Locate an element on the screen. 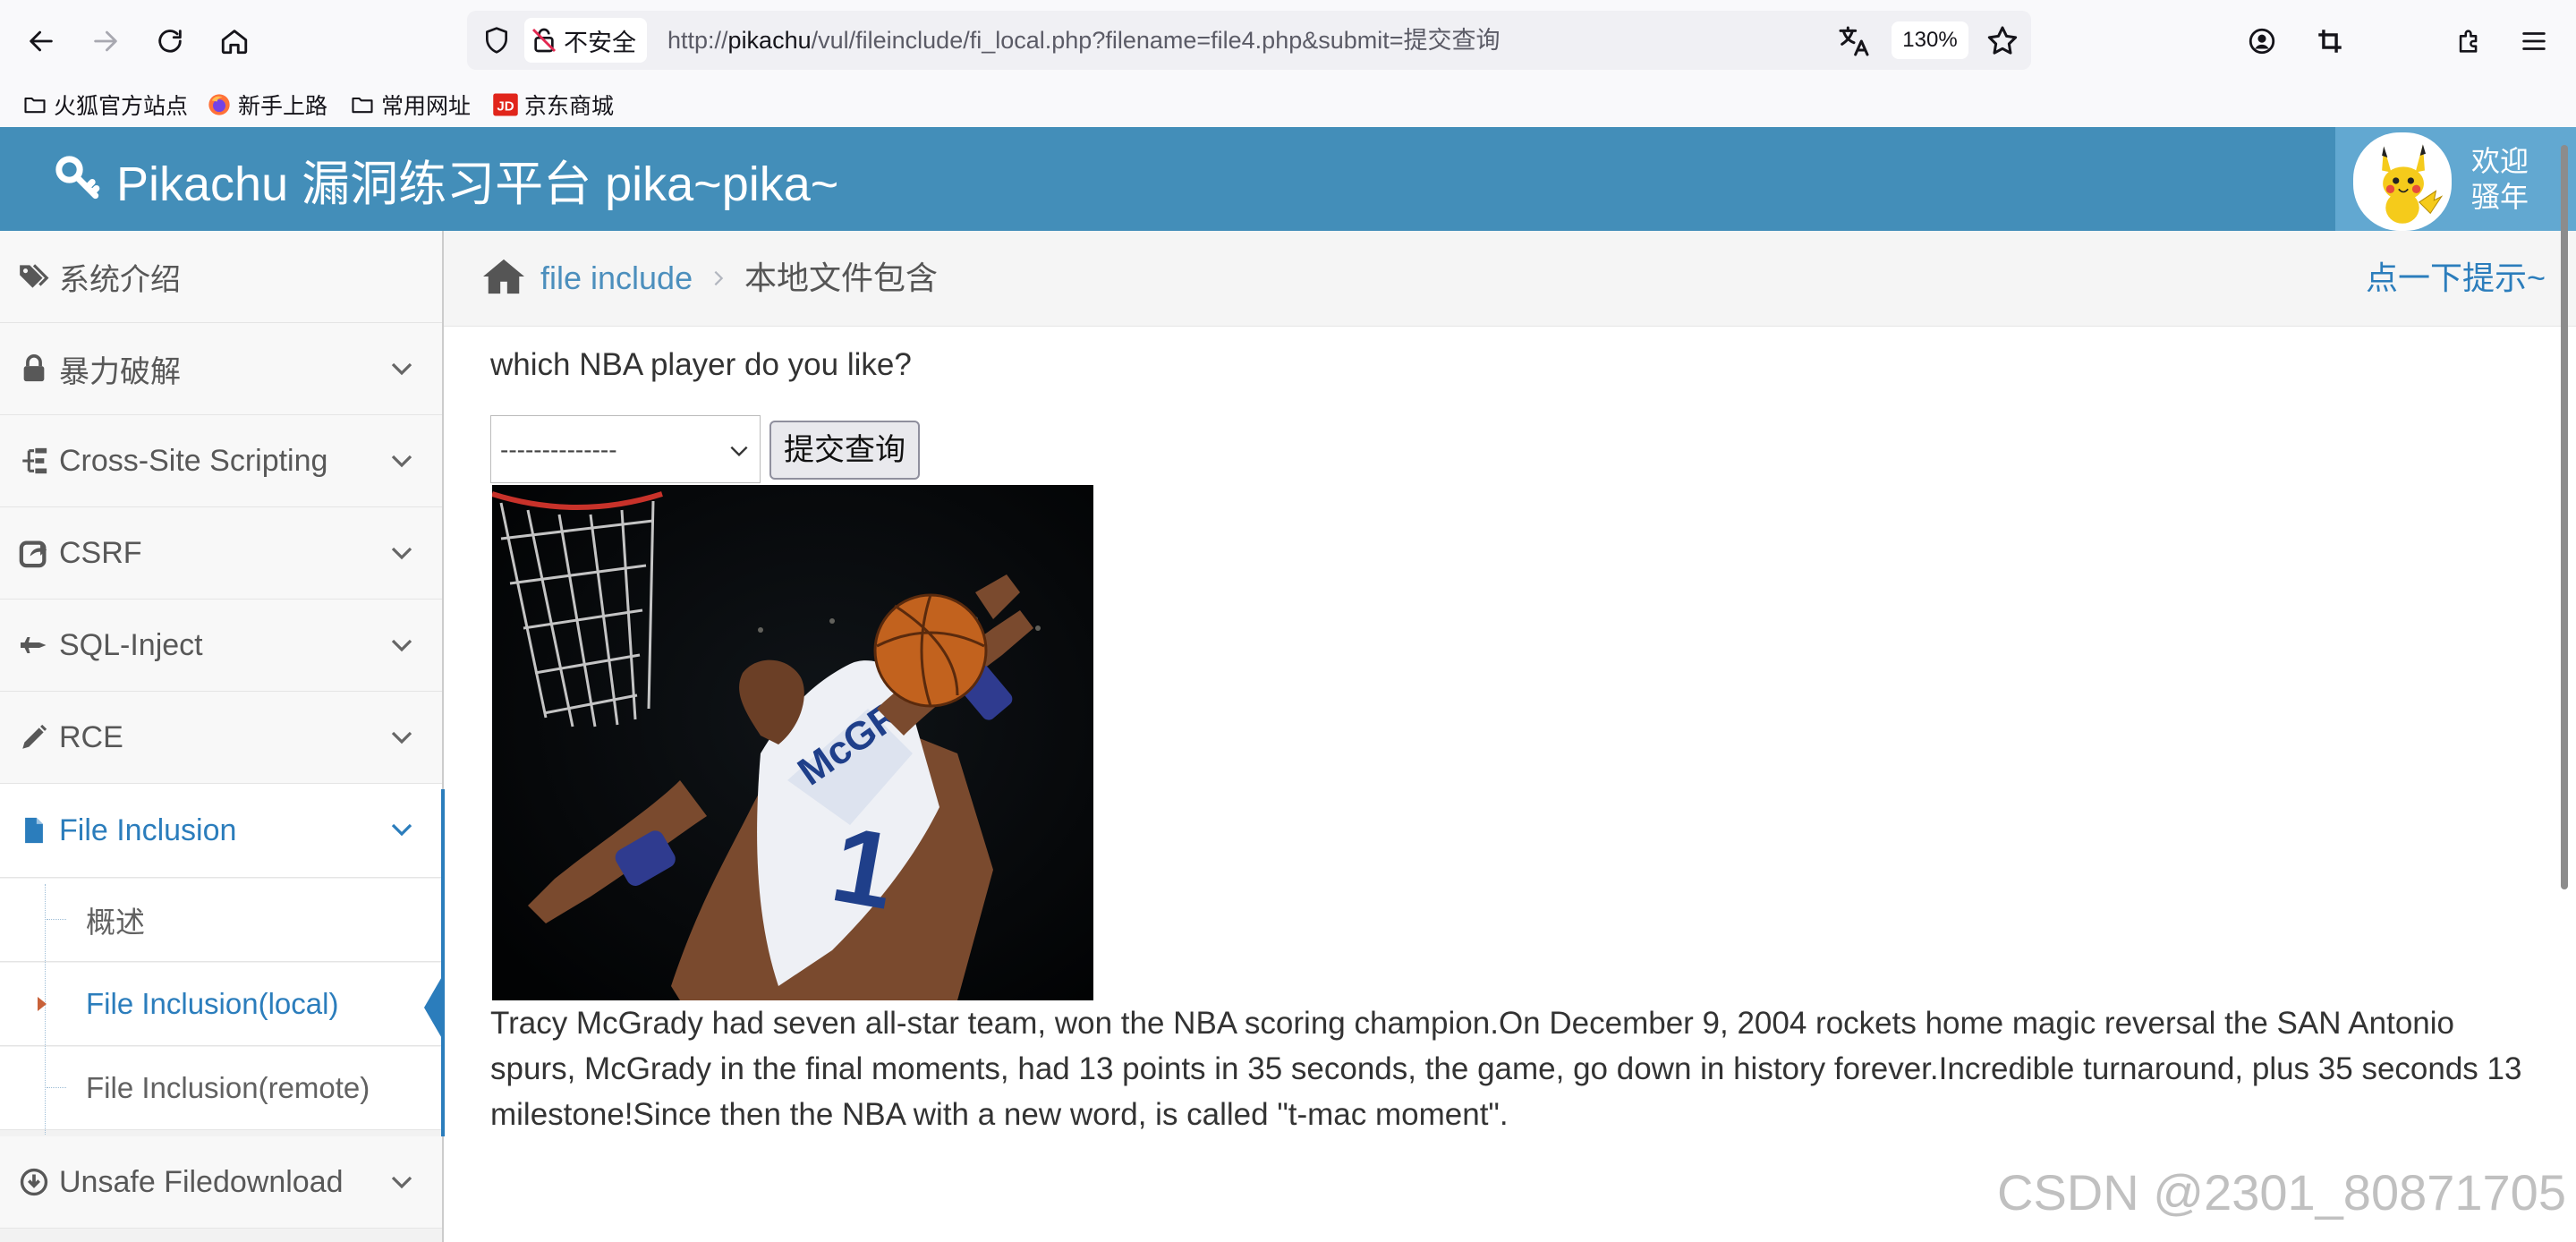 This screenshot has width=2576, height=1242. sidebar-item-unsafe-filedownload: Unsafe Filedownload is located at coordinates (221, 1183).